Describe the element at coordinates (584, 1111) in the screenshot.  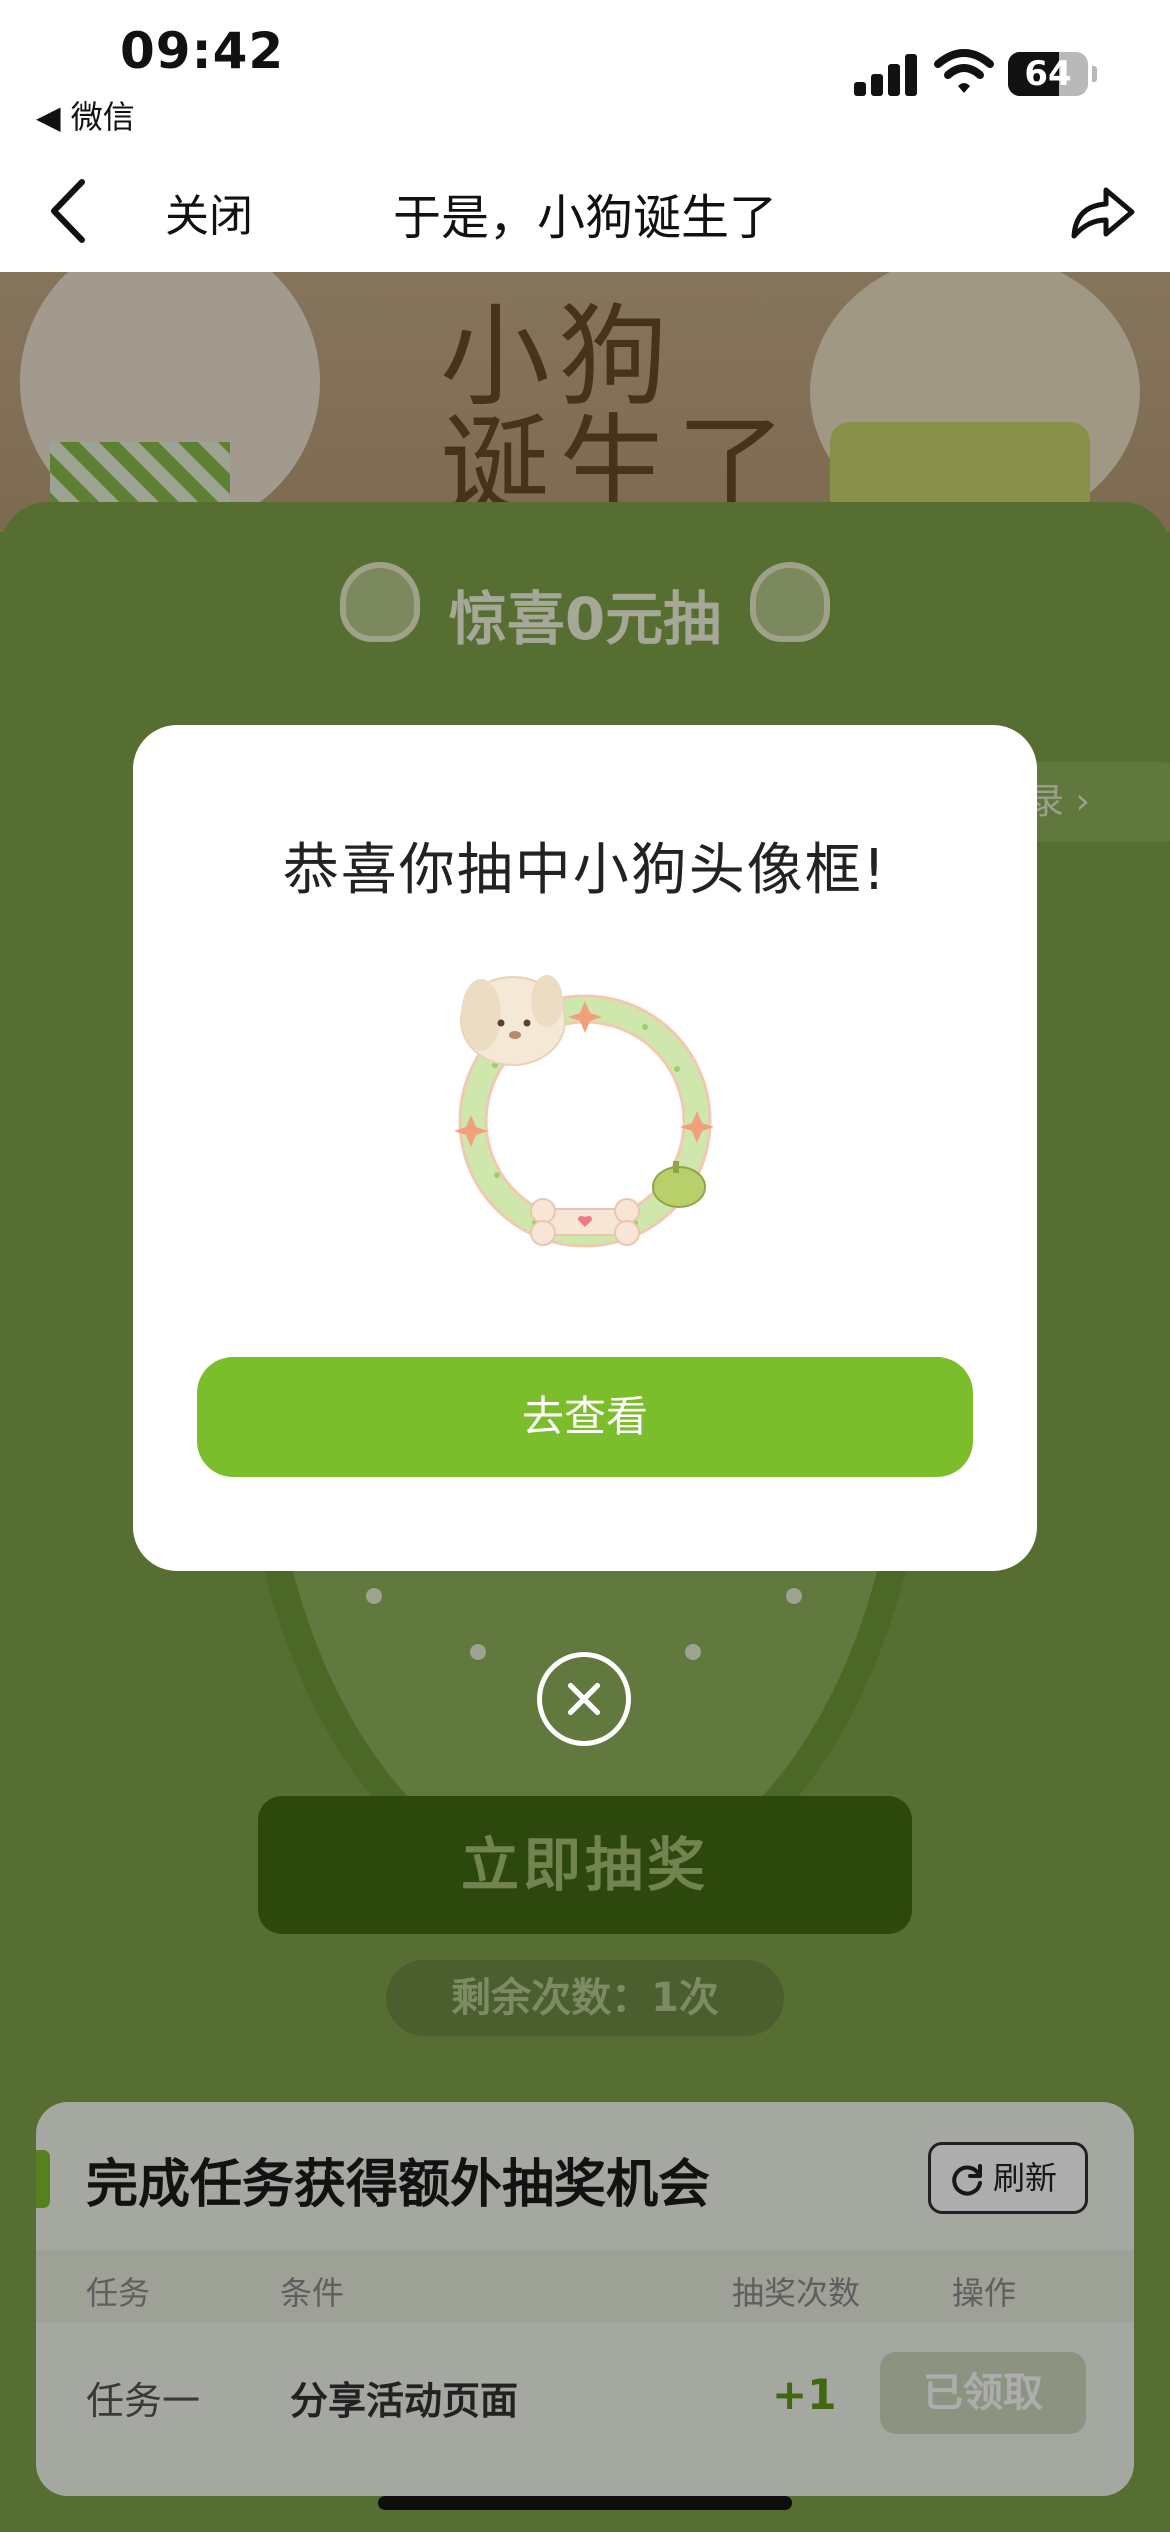
I see `dog-avatar-frame-image` at that location.